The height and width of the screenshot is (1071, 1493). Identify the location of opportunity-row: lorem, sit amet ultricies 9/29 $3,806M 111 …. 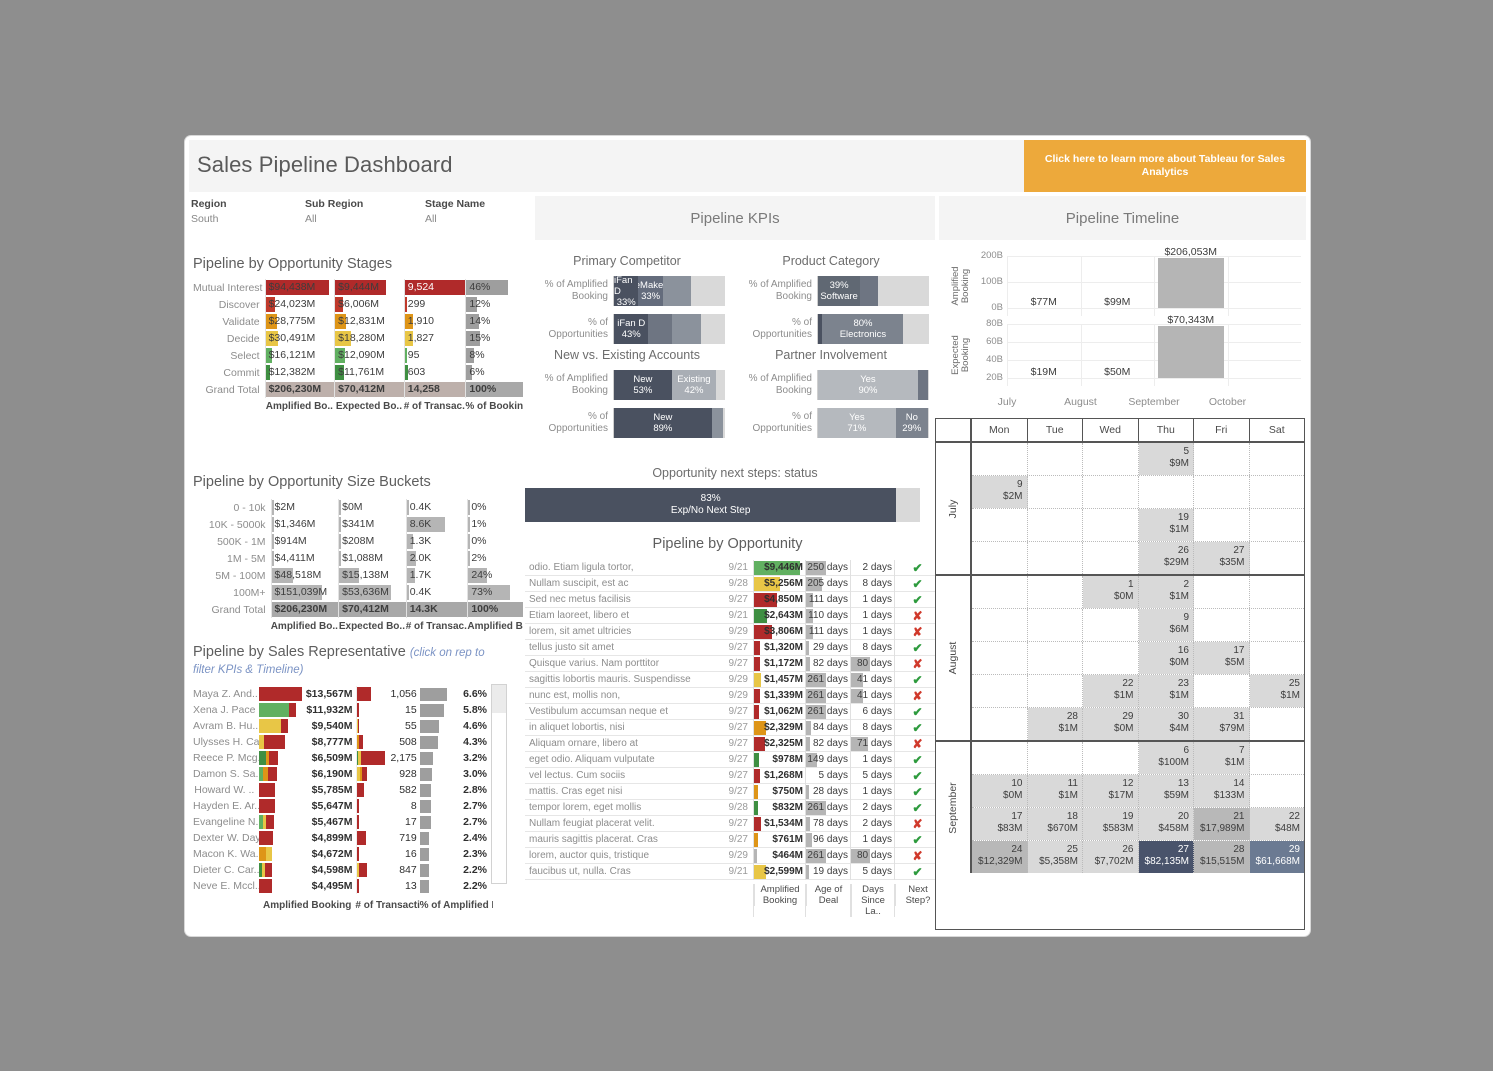
(732, 631).